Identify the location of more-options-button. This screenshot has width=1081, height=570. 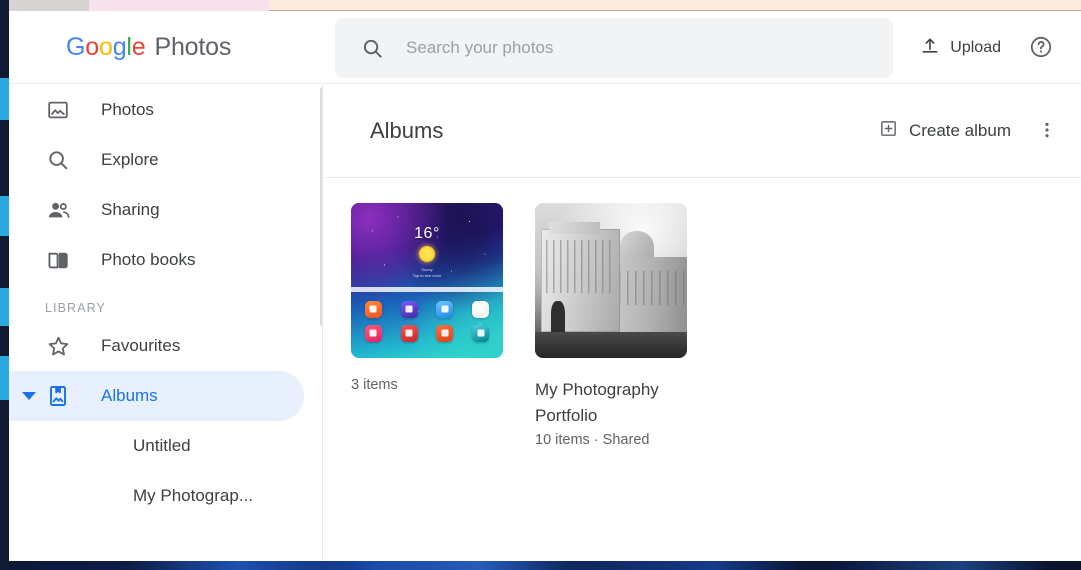
(1047, 131).